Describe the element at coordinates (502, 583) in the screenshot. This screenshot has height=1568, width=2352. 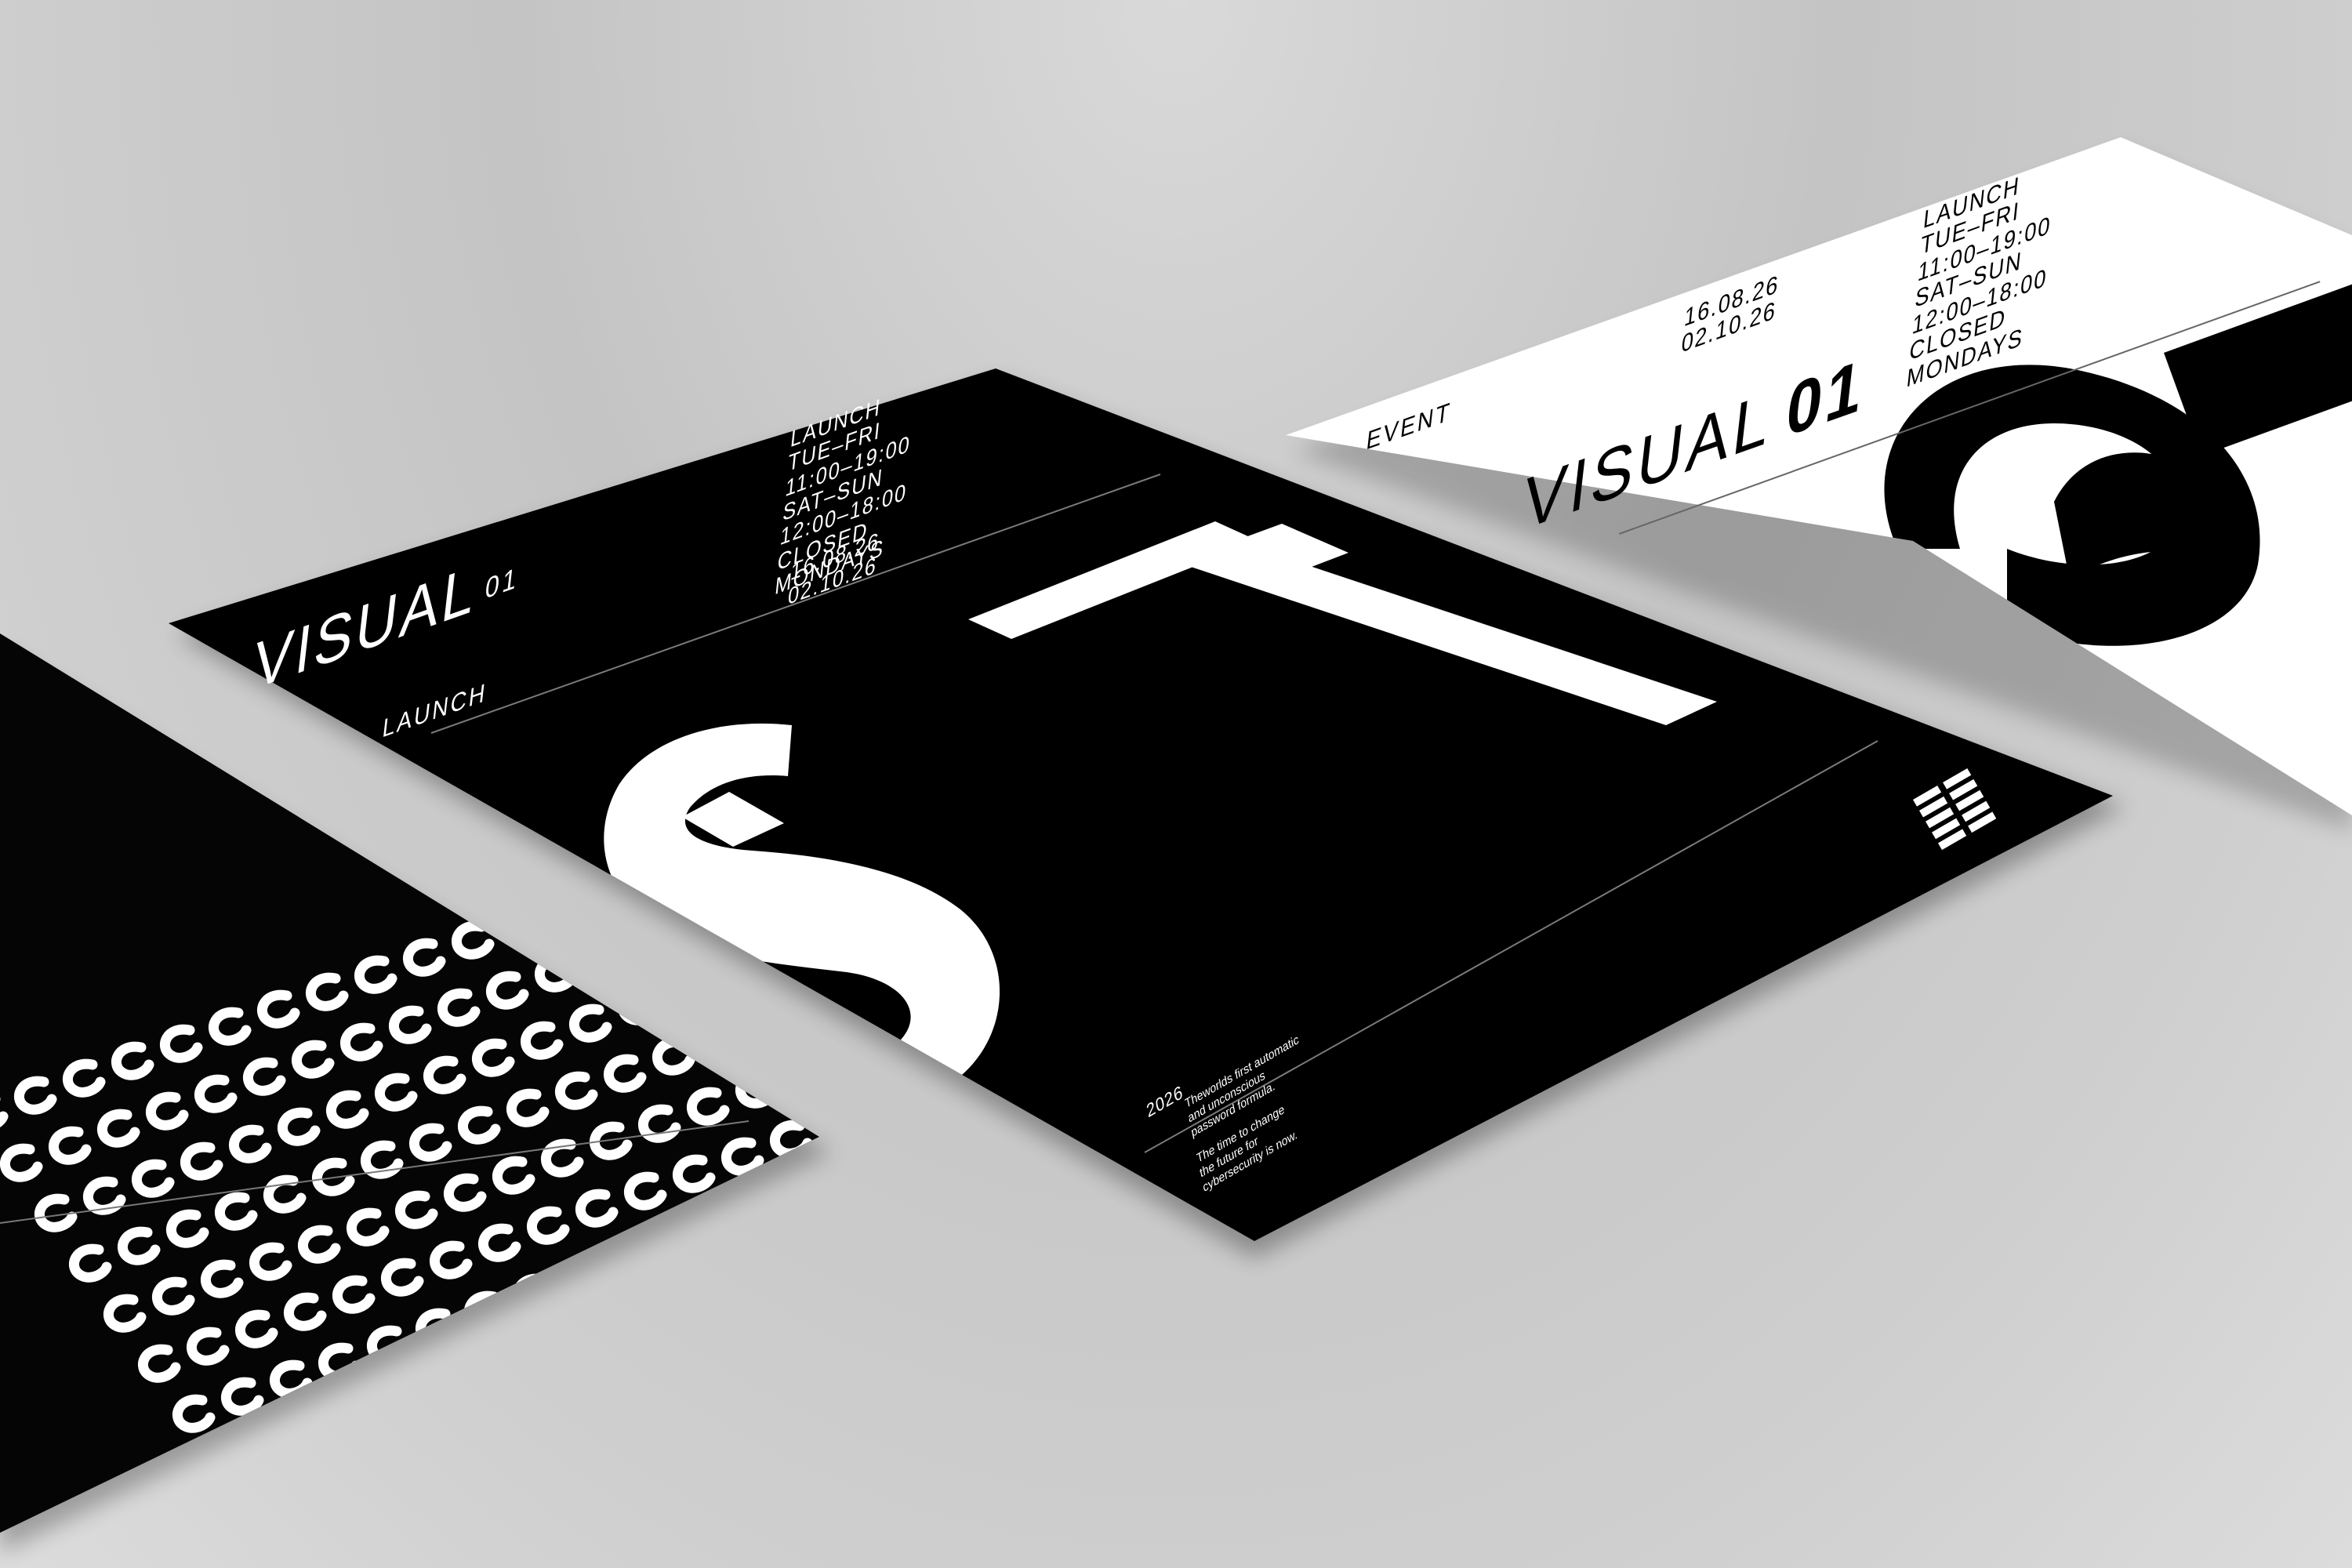
I see `center-title-suffix: 01` at that location.